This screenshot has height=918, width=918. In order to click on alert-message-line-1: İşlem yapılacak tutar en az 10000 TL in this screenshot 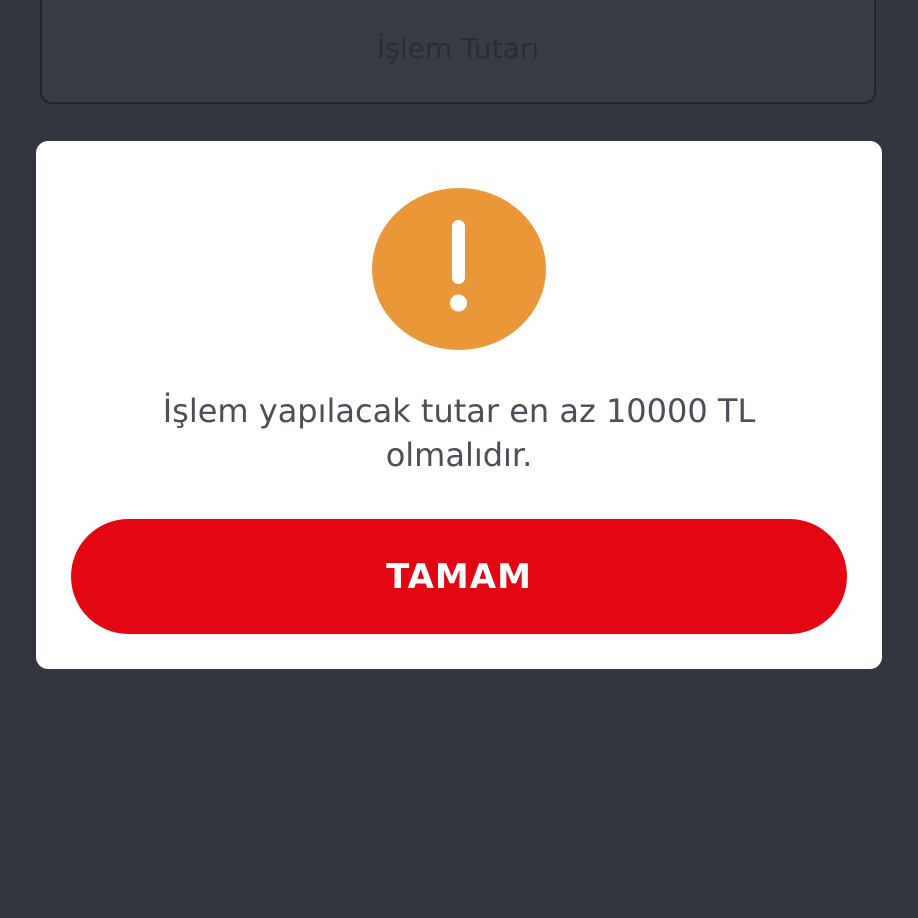, I will do `click(459, 411)`.